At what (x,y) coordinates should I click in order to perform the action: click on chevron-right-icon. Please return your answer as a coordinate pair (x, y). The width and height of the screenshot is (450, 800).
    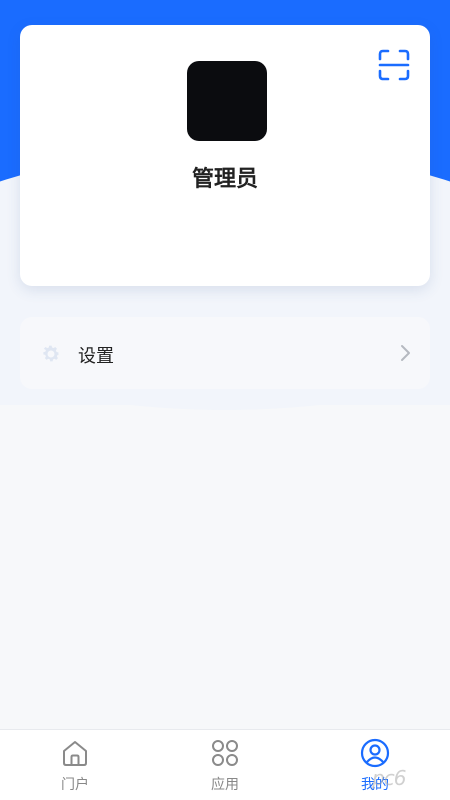
    Looking at the image, I should click on (405, 353).